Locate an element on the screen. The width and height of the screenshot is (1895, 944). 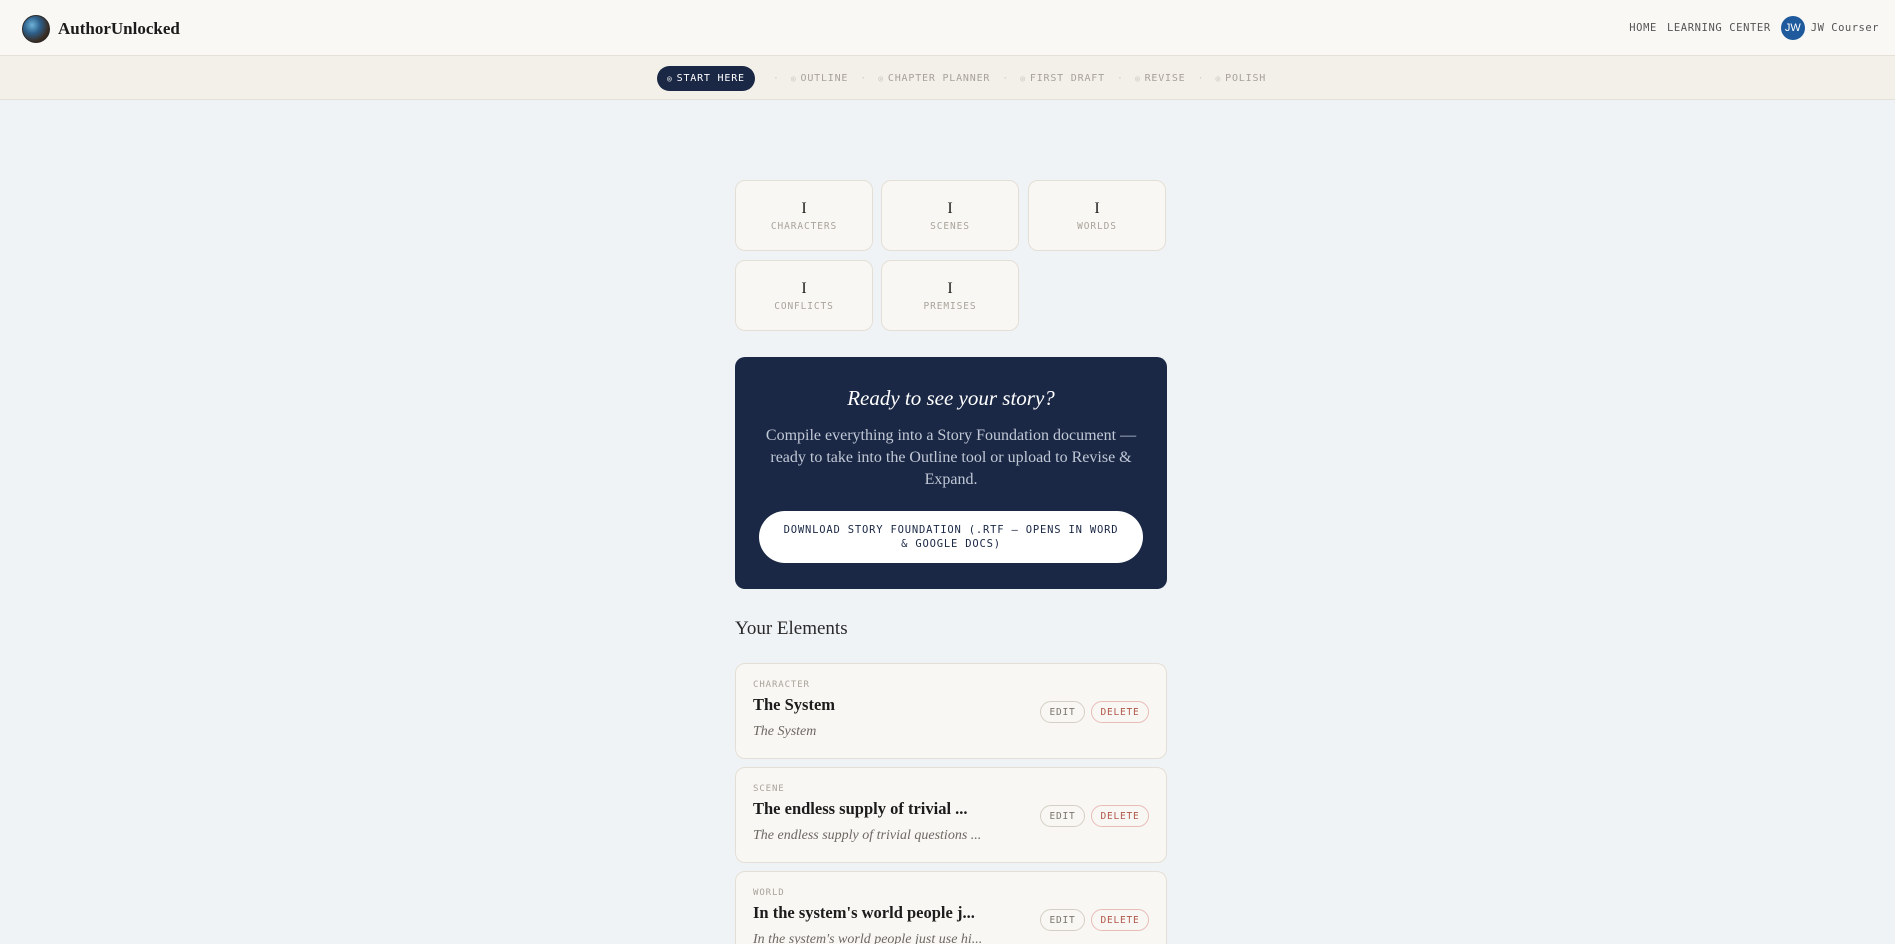
stat-worlds: I WORLDS is located at coordinates (1097, 215).